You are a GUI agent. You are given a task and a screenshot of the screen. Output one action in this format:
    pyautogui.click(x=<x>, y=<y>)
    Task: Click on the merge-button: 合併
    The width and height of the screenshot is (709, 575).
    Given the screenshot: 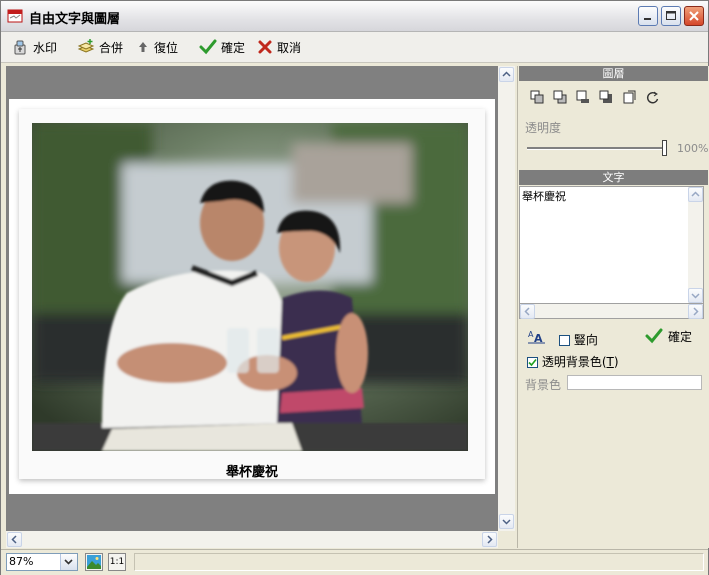 What is the action you would take?
    pyautogui.click(x=100, y=47)
    